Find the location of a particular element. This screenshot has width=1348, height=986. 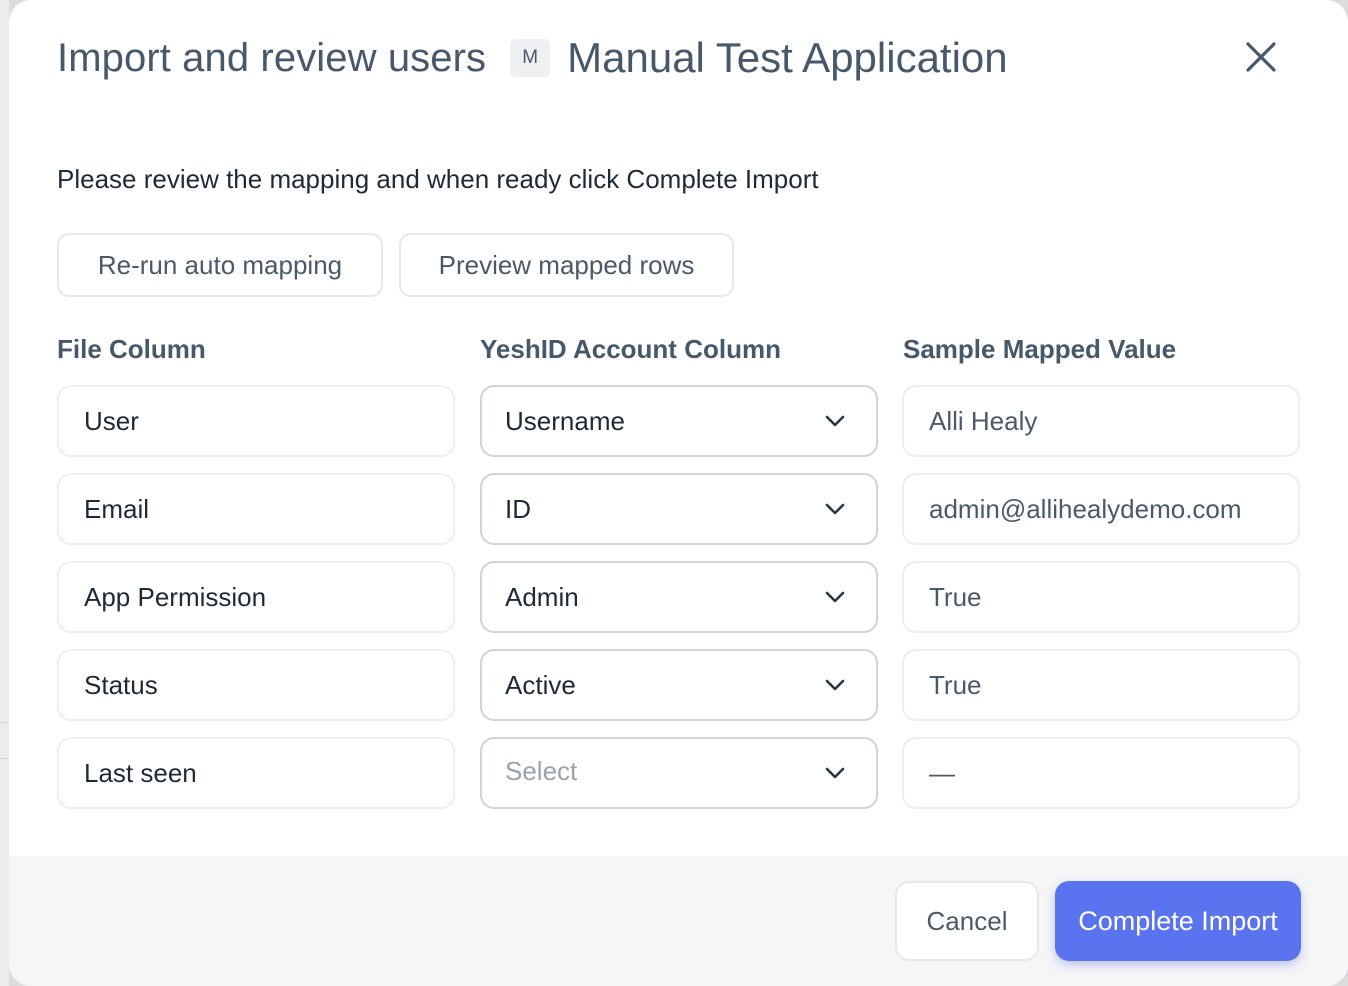

file-column-header: File Column is located at coordinates (131, 349).